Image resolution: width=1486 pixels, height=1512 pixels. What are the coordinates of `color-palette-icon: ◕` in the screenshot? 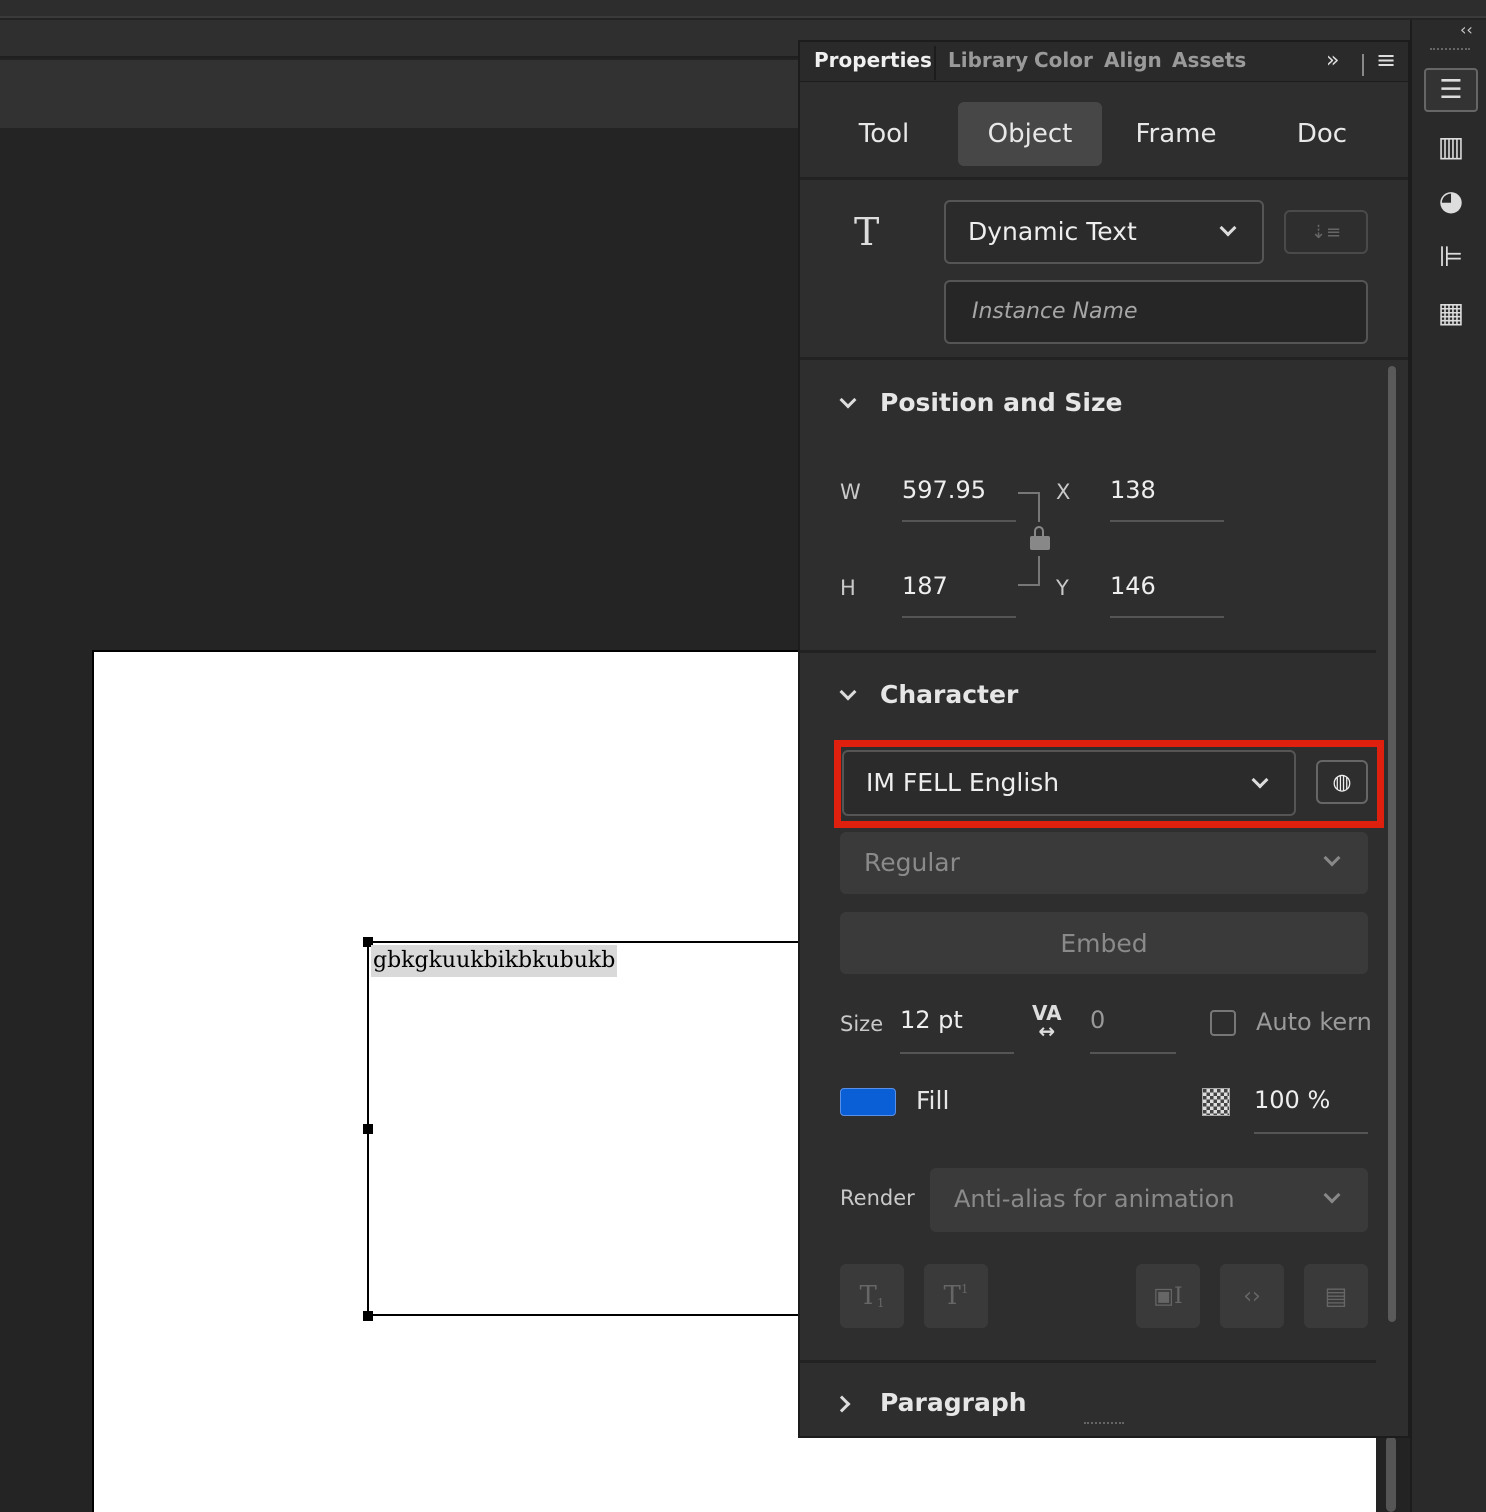 It's located at (1451, 200).